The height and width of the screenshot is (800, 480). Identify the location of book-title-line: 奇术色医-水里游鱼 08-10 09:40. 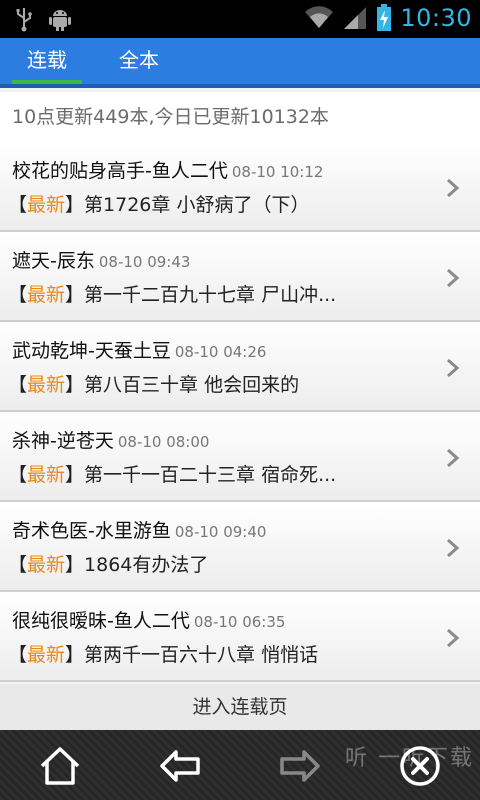
(139, 529).